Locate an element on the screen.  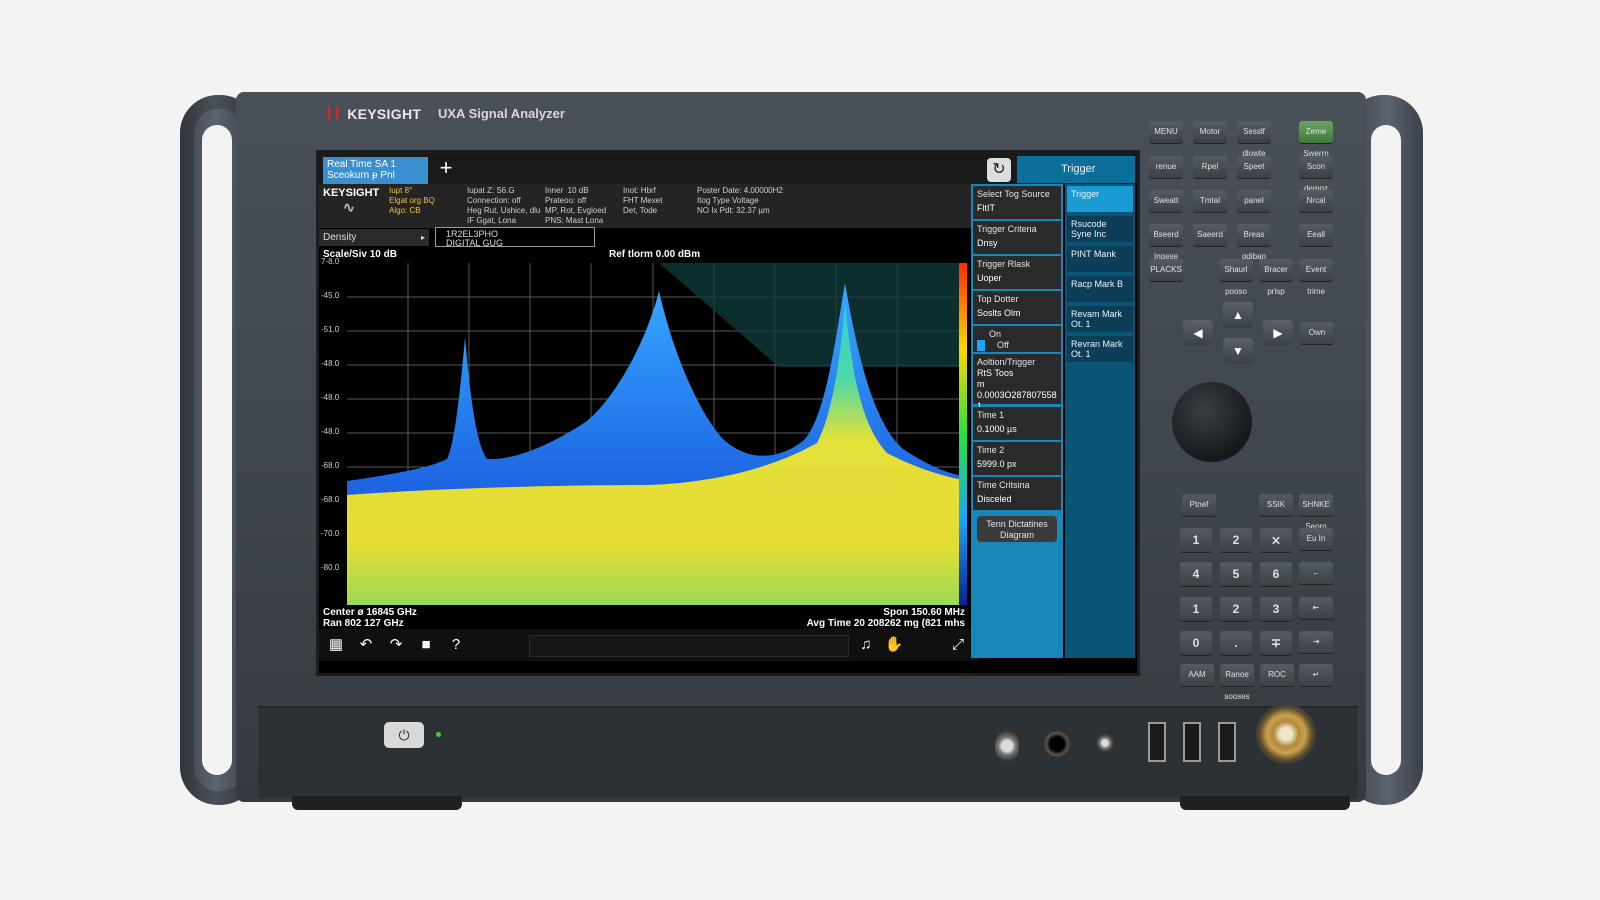
key-shaurl: Shaurl pooso is located at coordinates (1236, 277).